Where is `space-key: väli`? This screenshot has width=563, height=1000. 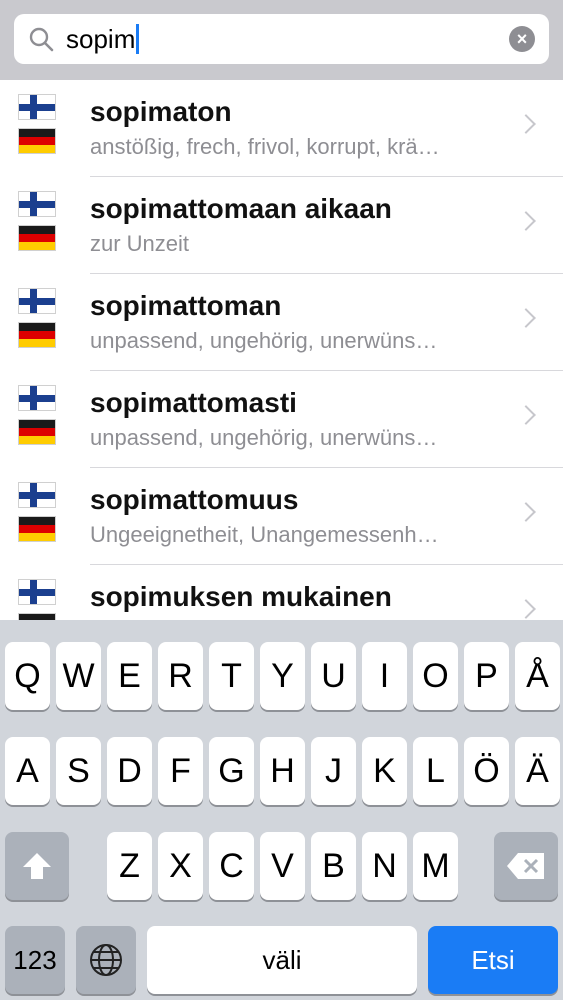
space-key: väli is located at coordinates (282, 960).